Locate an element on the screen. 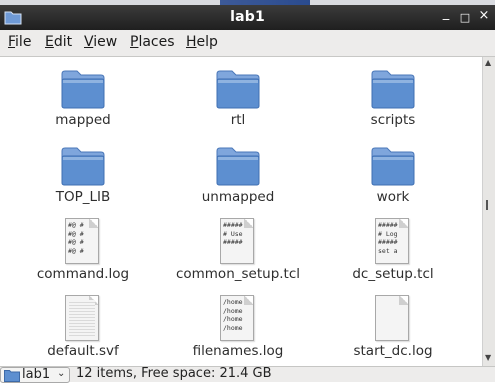 This screenshot has width=495, height=383. file-preview: ##### # Use ##### is located at coordinates (233, 233).